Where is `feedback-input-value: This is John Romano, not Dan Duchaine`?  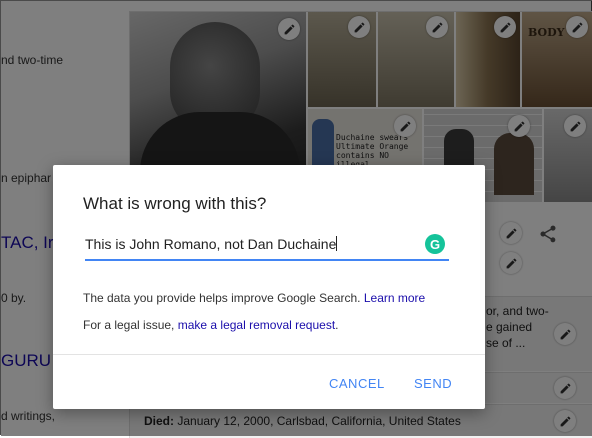 feedback-input-value: This is John Romano, not Dan Duchaine is located at coordinates (211, 244).